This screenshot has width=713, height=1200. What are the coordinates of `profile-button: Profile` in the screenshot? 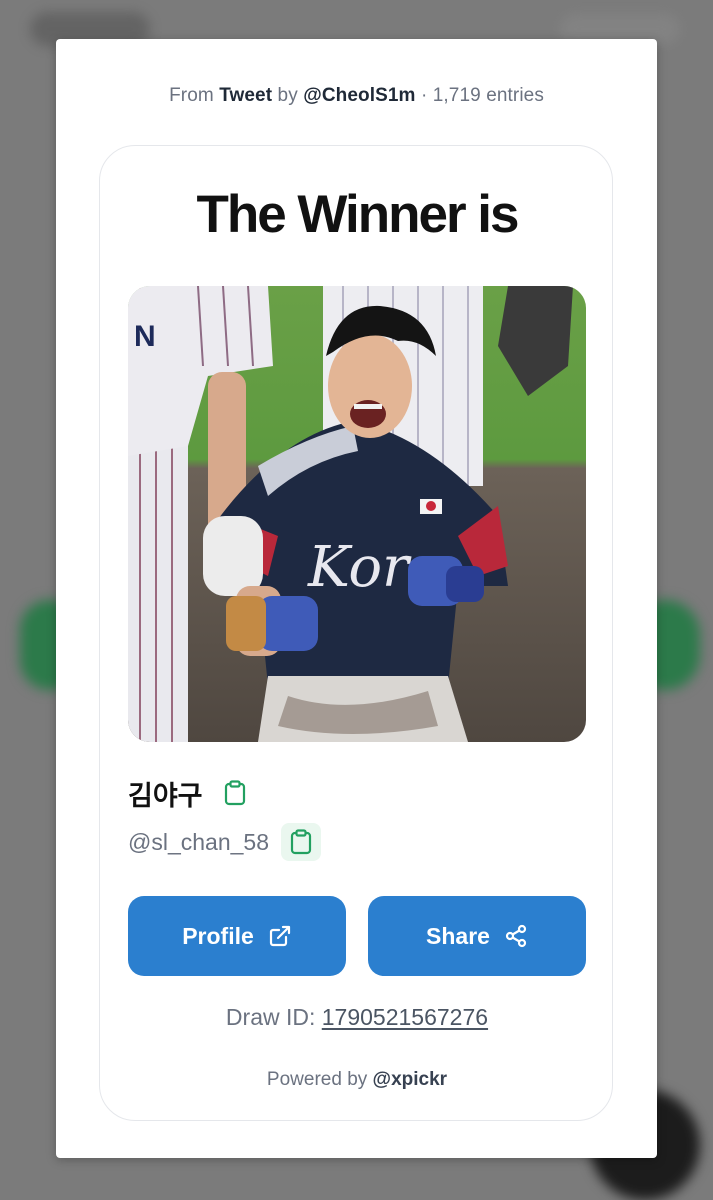 It's located at (237, 936).